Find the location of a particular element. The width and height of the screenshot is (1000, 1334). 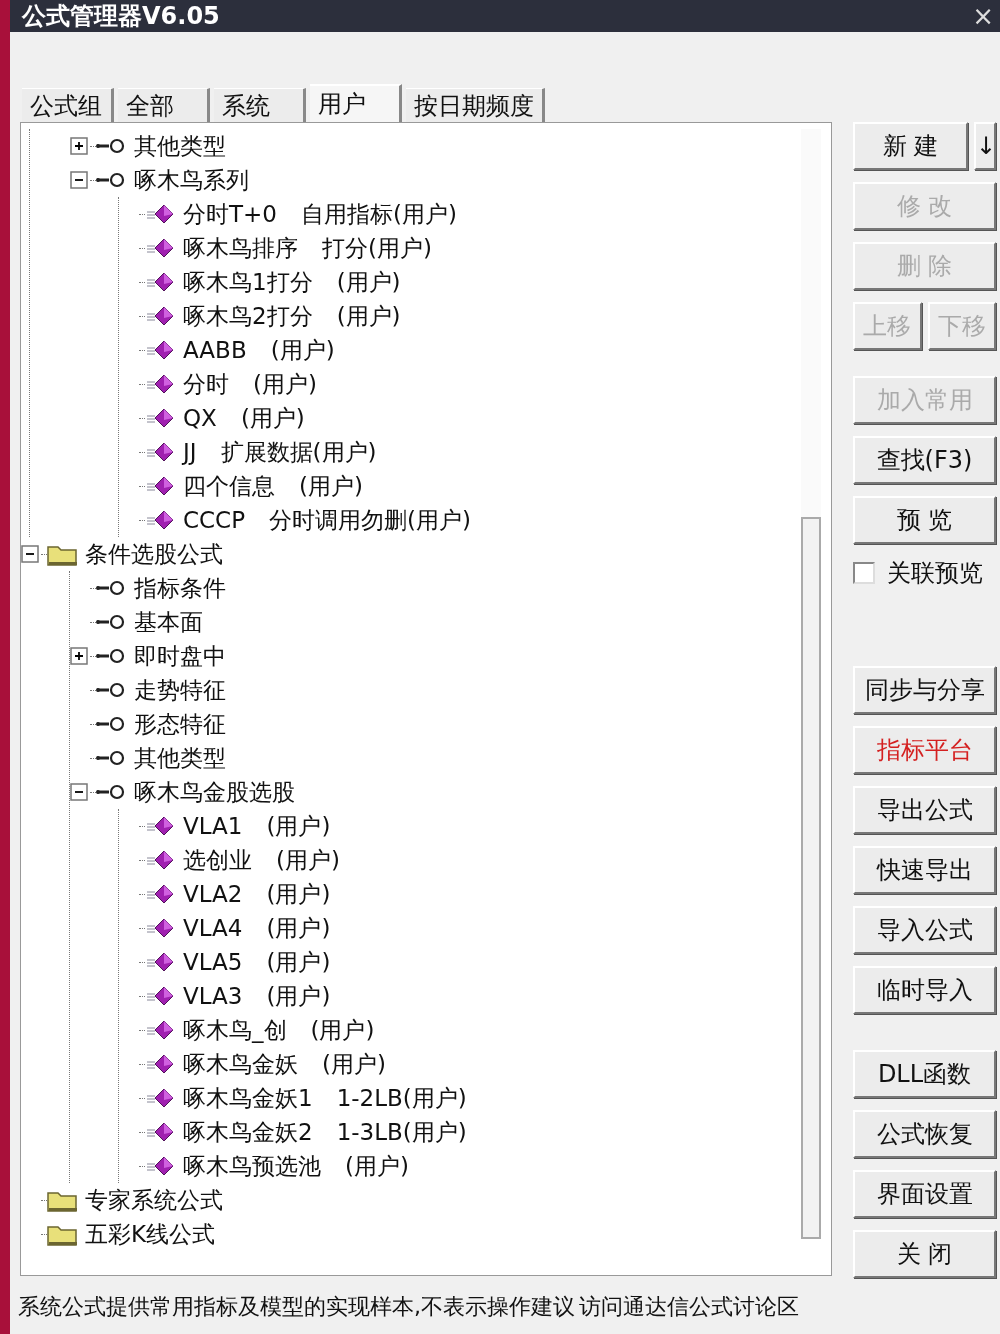

formula-note: 打分(用户) is located at coordinates (377, 248).